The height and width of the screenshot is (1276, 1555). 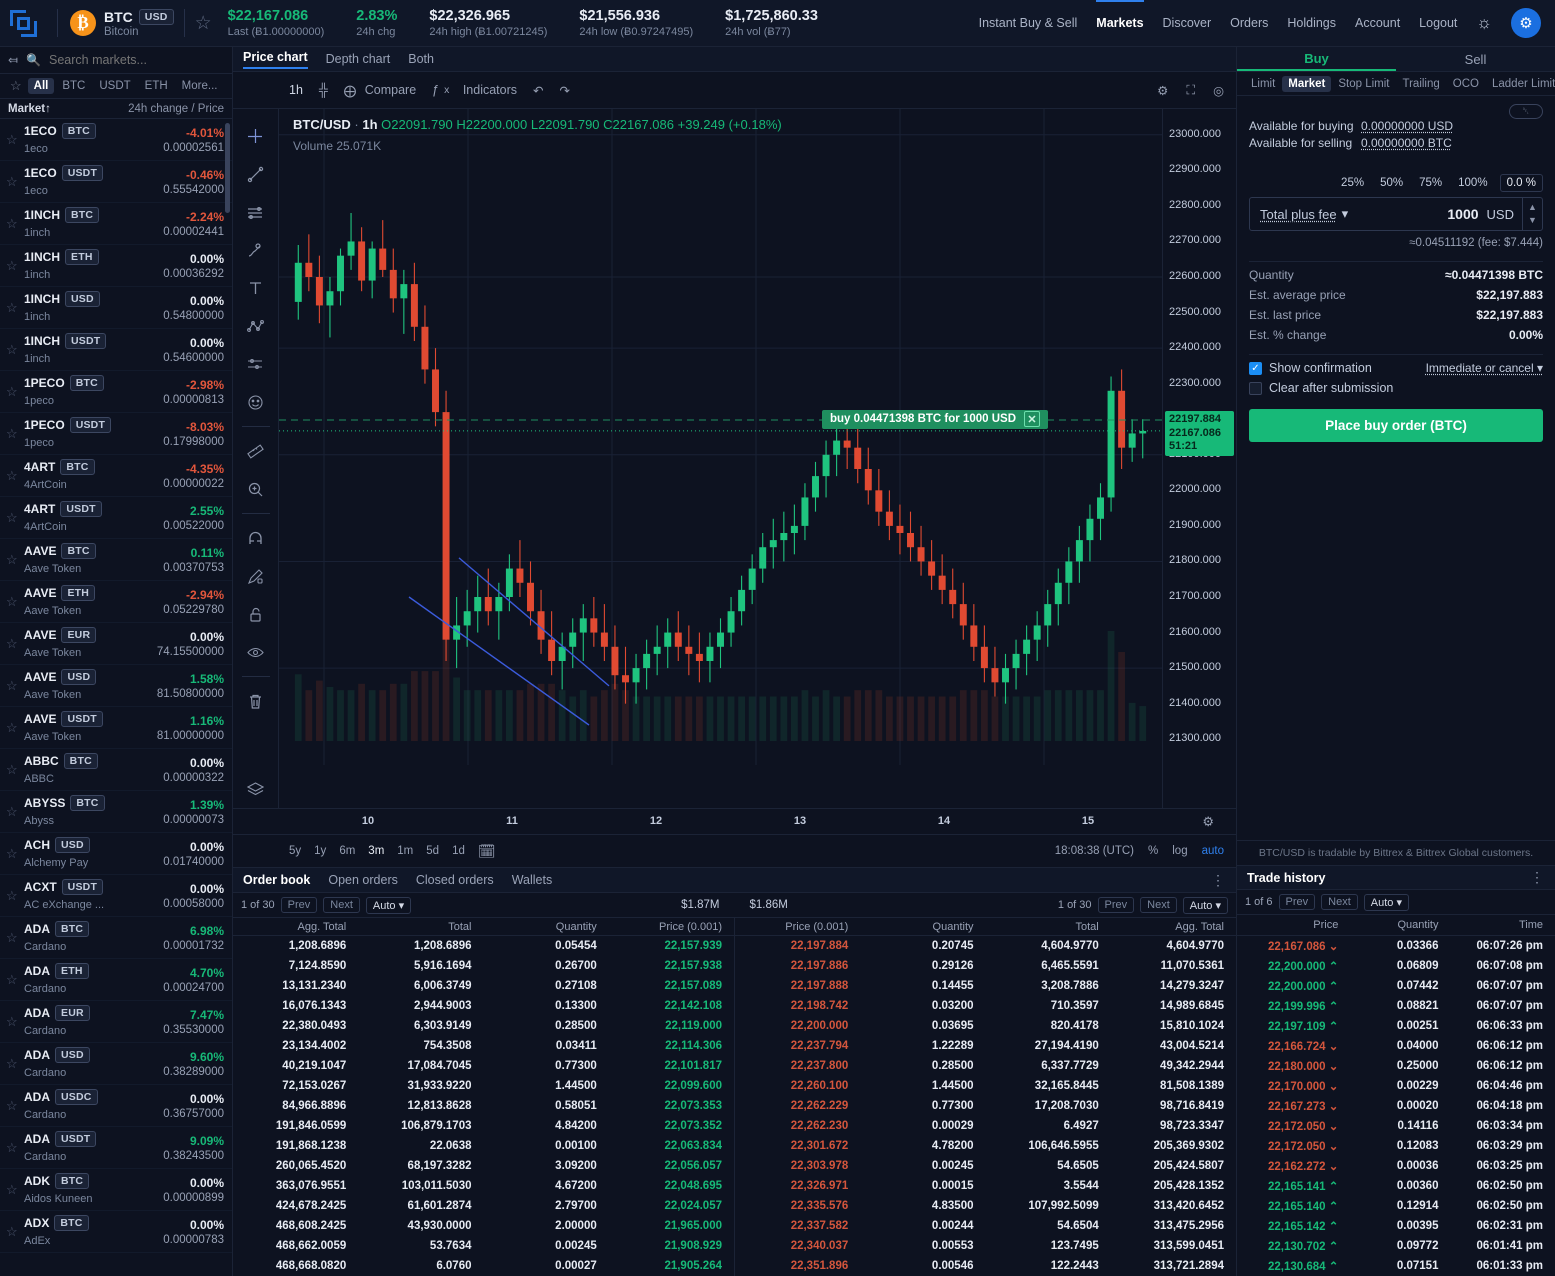 I want to click on range-1d: 1d, so click(x=458, y=851).